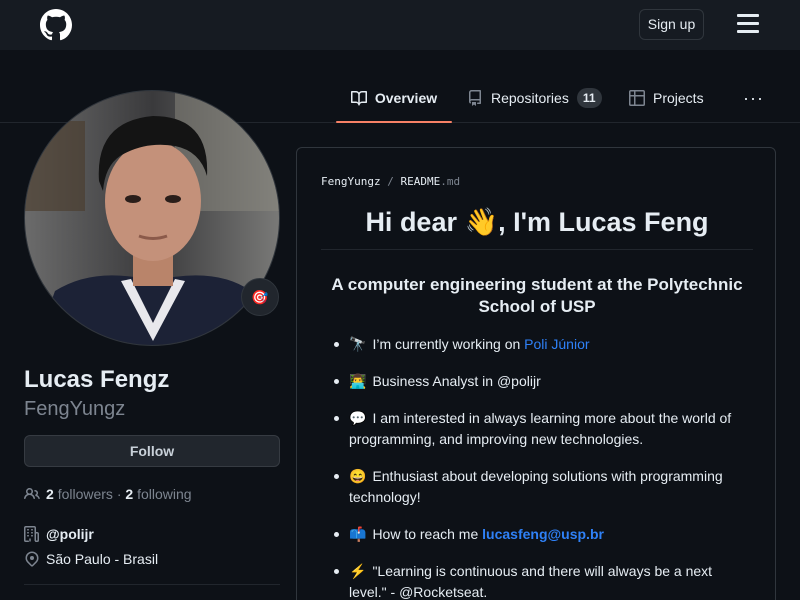  What do you see at coordinates (75, 409) in the screenshot?
I see `profile-username: FengYungz` at bounding box center [75, 409].